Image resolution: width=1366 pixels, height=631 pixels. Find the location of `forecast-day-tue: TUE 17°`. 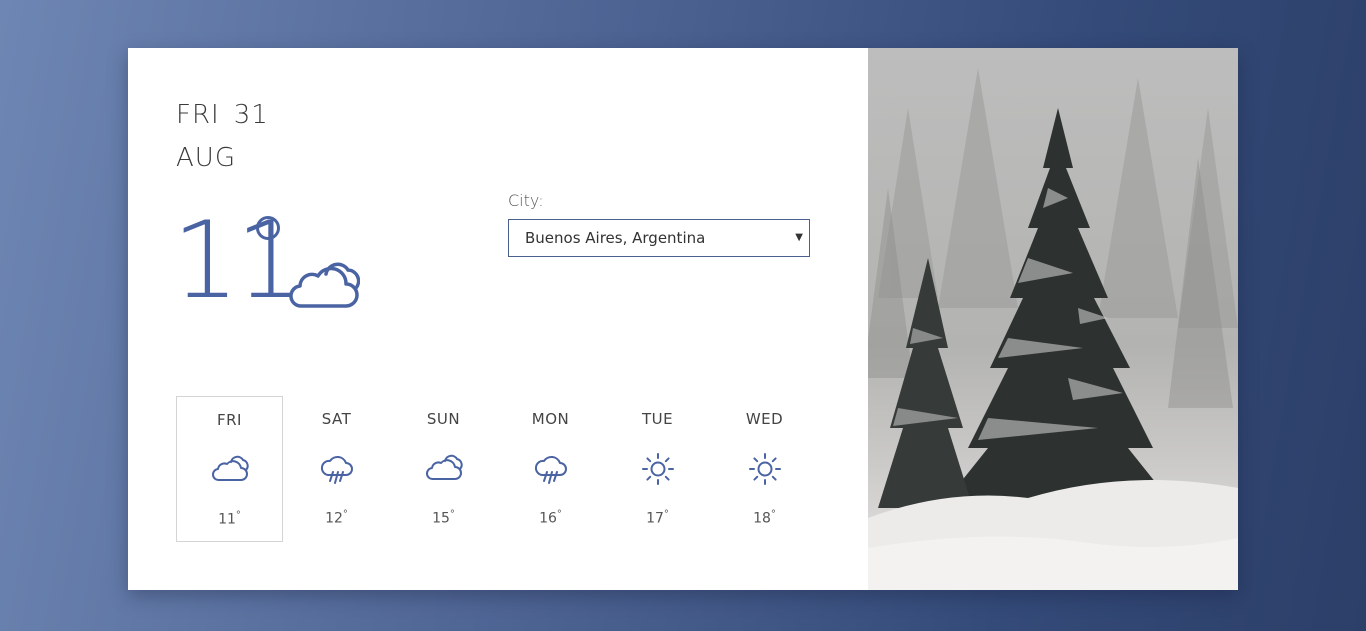

forecast-day-tue: TUE 17° is located at coordinates (657, 469).